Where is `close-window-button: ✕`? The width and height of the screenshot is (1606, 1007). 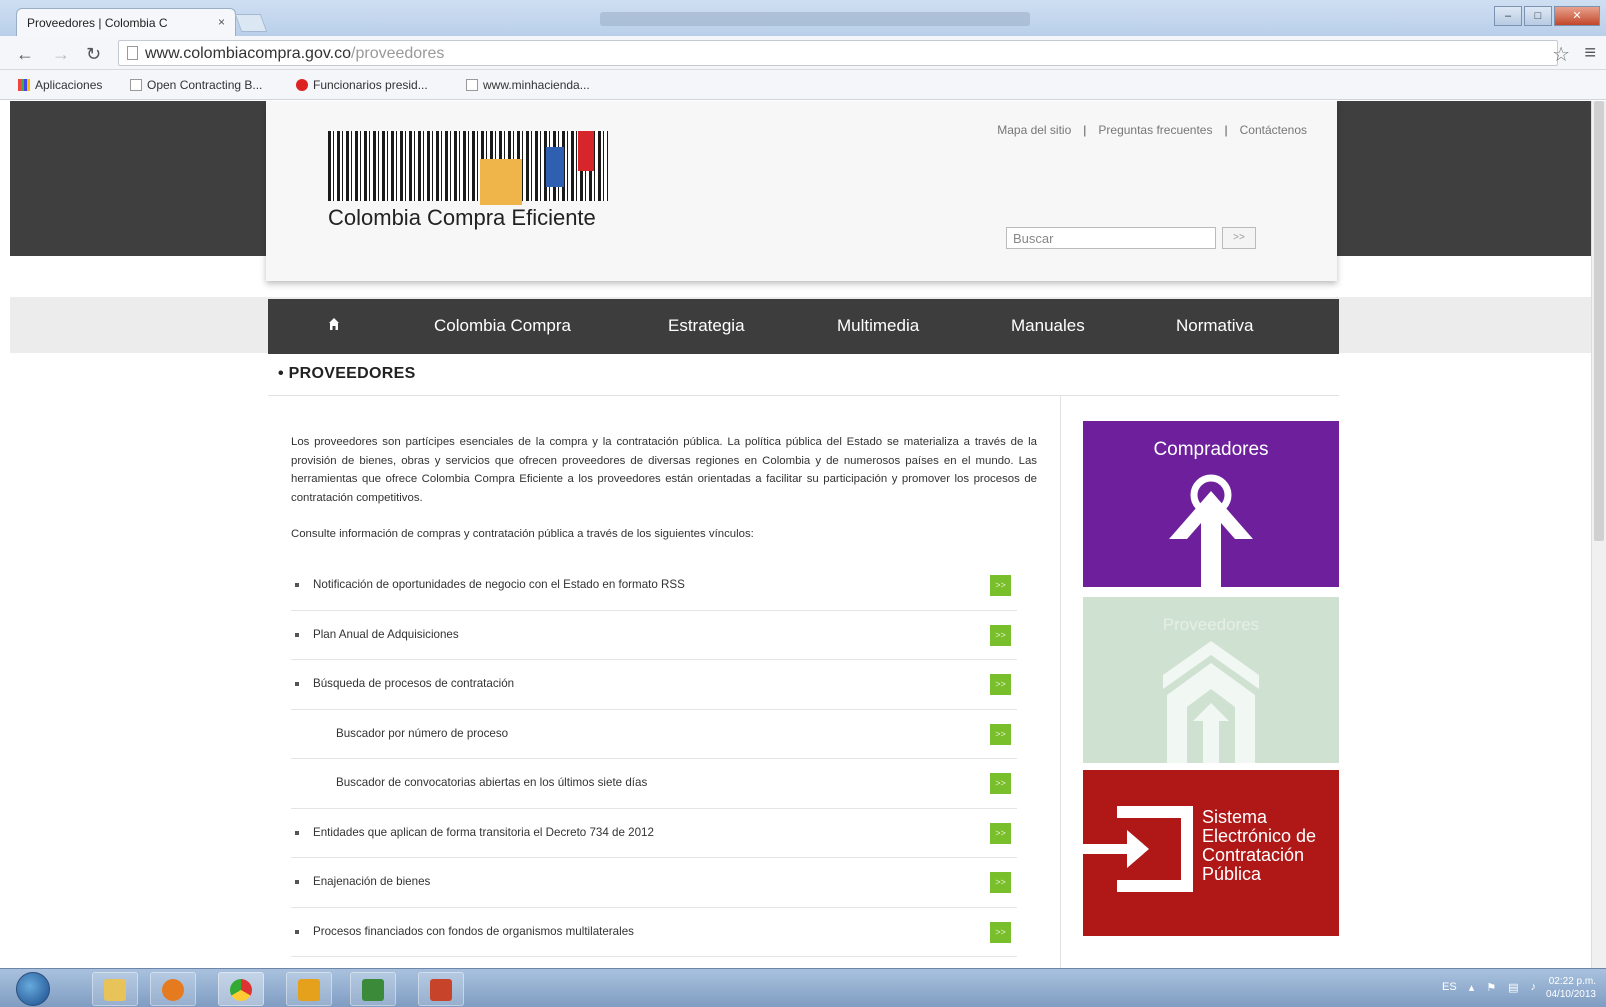
close-window-button: ✕ is located at coordinates (1577, 16).